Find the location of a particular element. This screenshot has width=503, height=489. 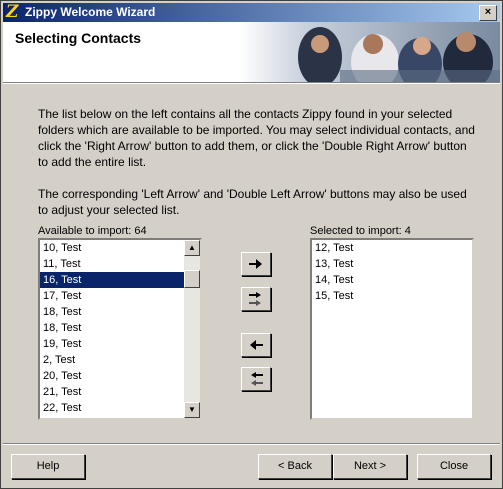

list-item: 21, Test is located at coordinates (120, 392).